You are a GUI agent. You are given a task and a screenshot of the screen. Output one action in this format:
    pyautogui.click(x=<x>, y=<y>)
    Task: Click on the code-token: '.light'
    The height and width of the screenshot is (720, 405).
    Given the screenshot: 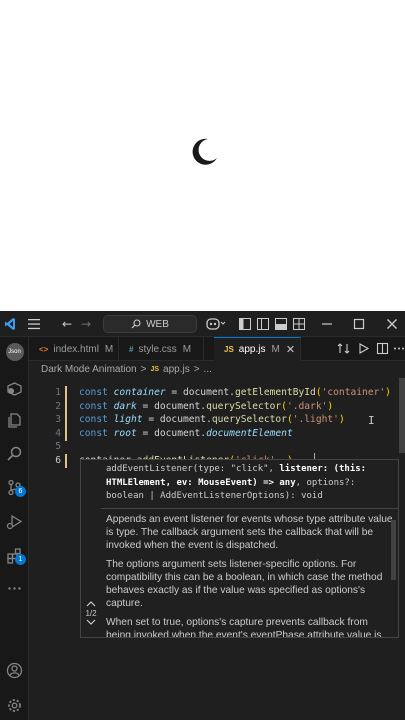 What is the action you would take?
    pyautogui.click(x=315, y=419)
    